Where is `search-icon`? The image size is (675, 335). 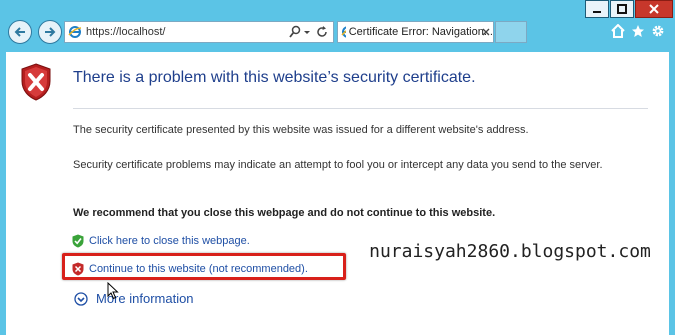
search-icon is located at coordinates (295, 32).